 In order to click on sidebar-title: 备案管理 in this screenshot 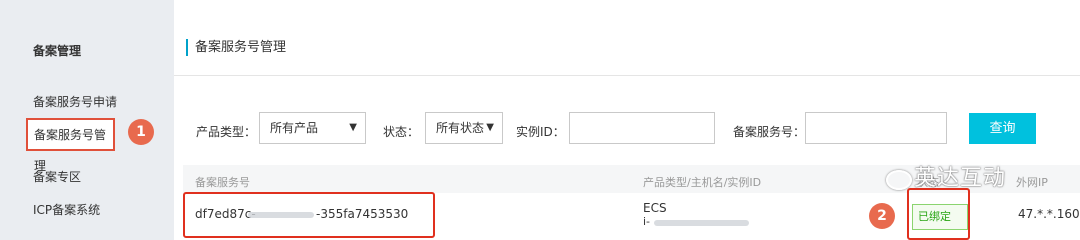, I will do `click(57, 51)`.